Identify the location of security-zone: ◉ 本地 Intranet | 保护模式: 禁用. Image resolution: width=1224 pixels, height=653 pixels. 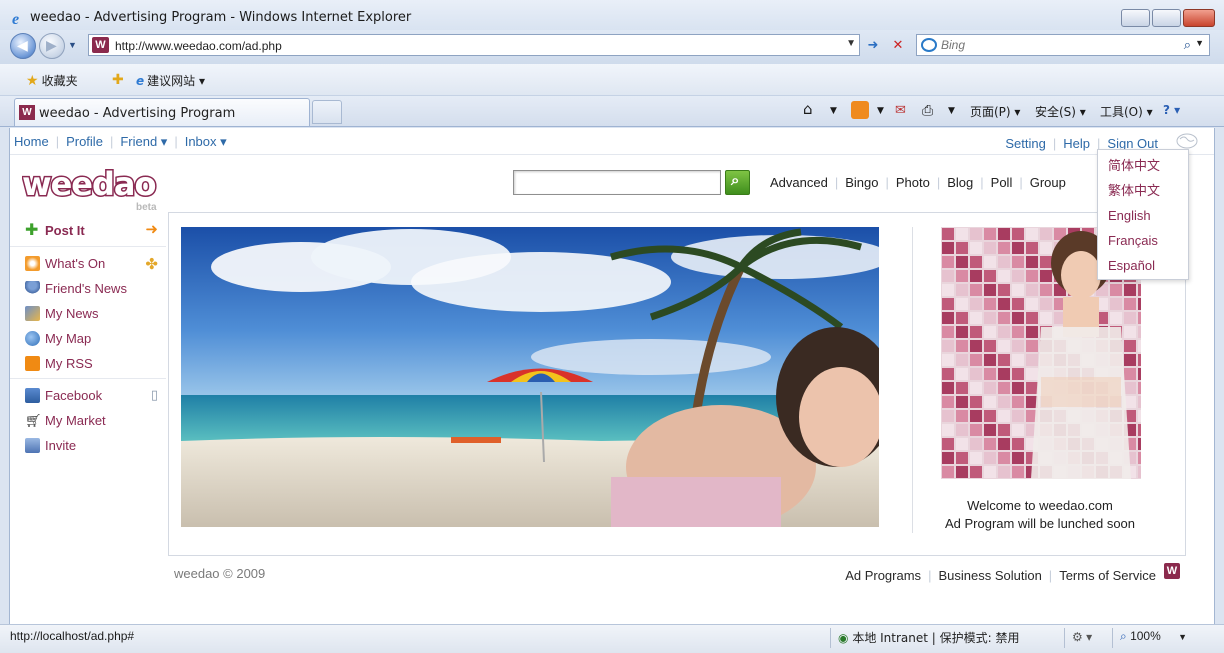
(929, 637).